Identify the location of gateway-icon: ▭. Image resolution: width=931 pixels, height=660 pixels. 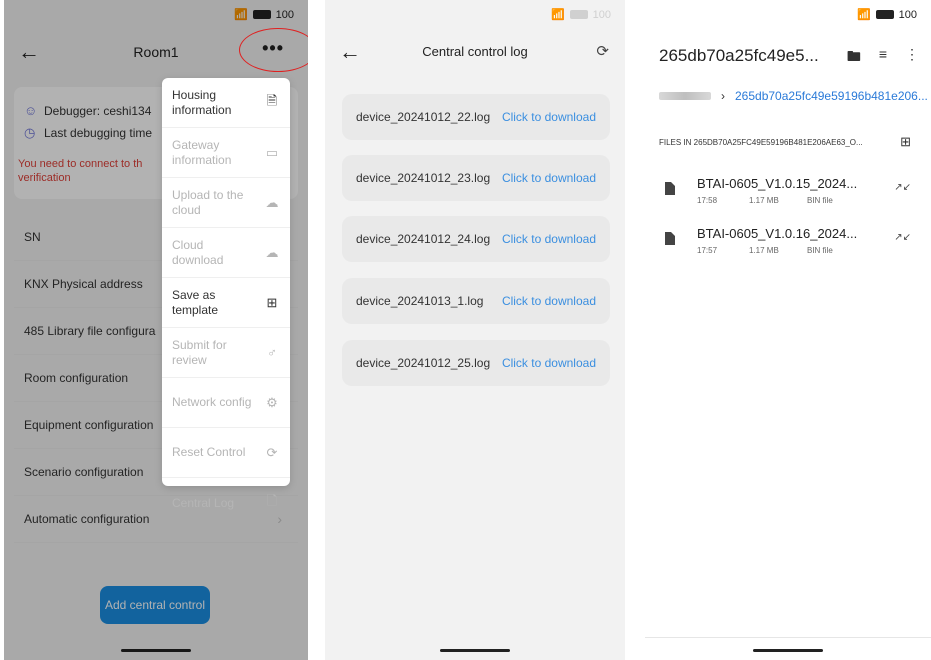
(272, 152).